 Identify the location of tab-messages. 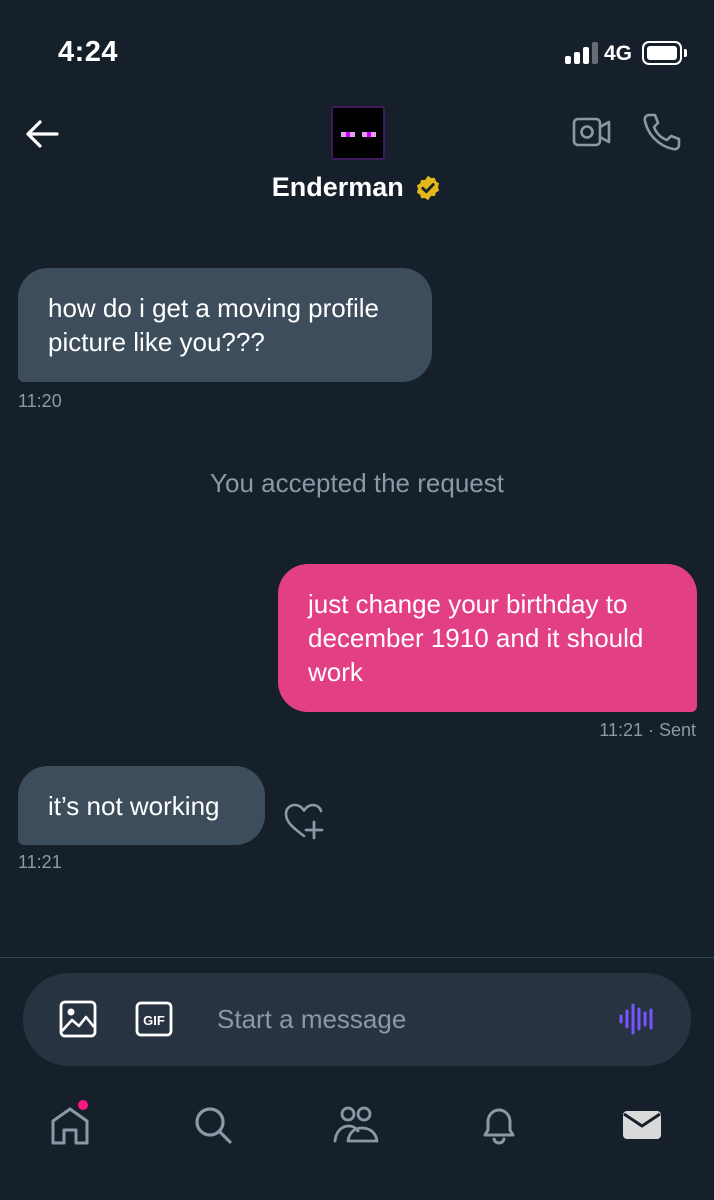
(642, 1125).